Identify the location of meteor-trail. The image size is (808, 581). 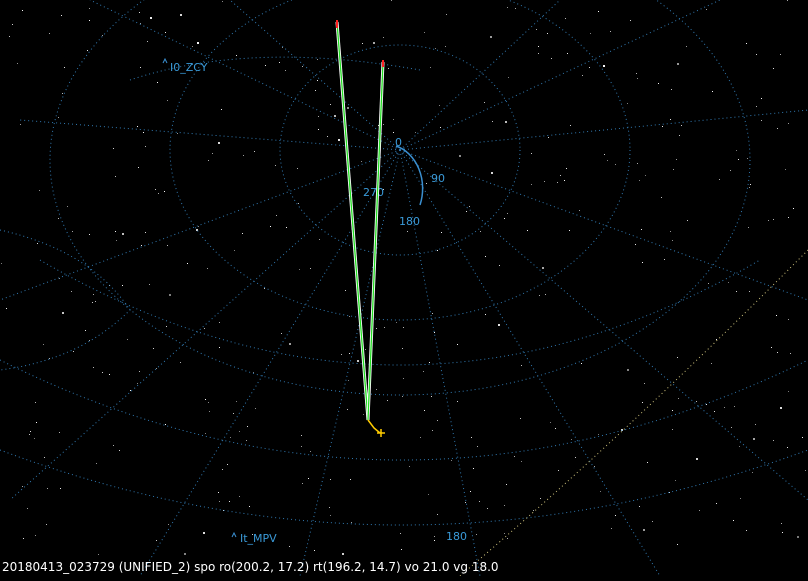
(376, 428).